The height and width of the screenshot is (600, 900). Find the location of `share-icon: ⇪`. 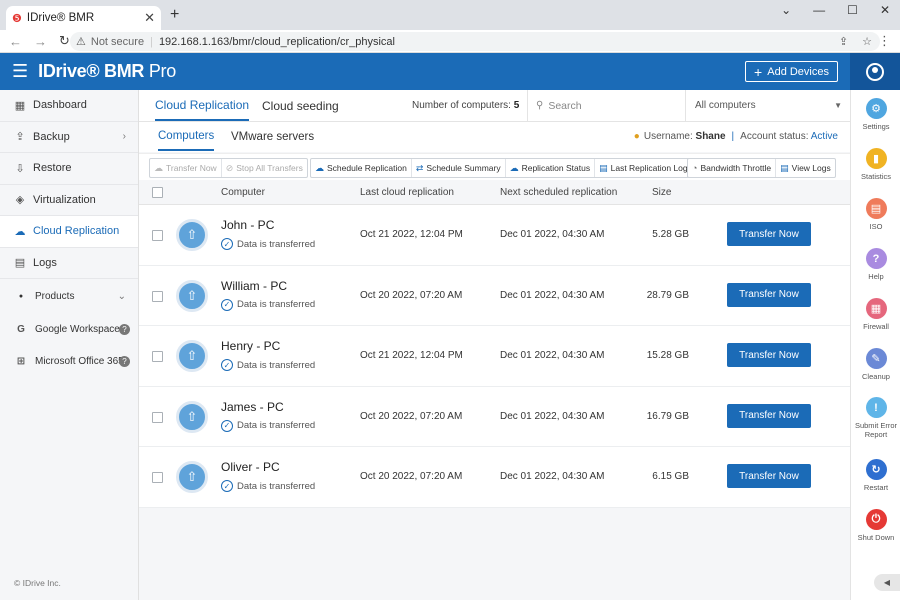

share-icon: ⇪ is located at coordinates (843, 41).